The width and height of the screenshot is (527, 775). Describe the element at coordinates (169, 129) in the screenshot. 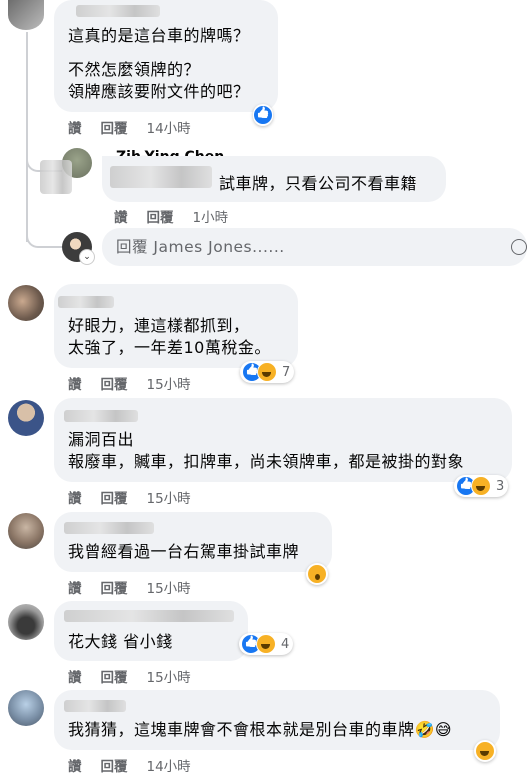

I see `timestamp: 14小時` at that location.